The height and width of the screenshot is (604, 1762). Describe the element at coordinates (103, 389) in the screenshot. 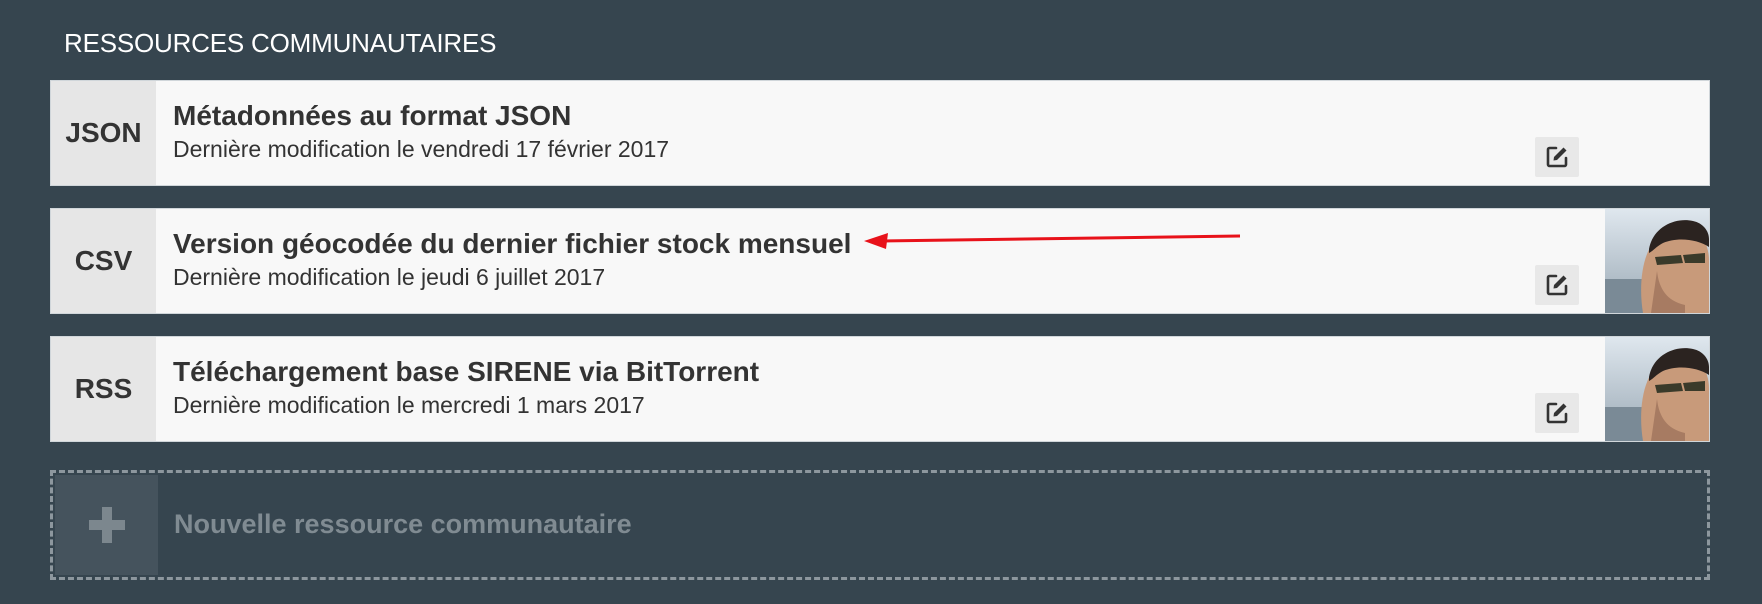

I see `format-badge: RSS` at that location.